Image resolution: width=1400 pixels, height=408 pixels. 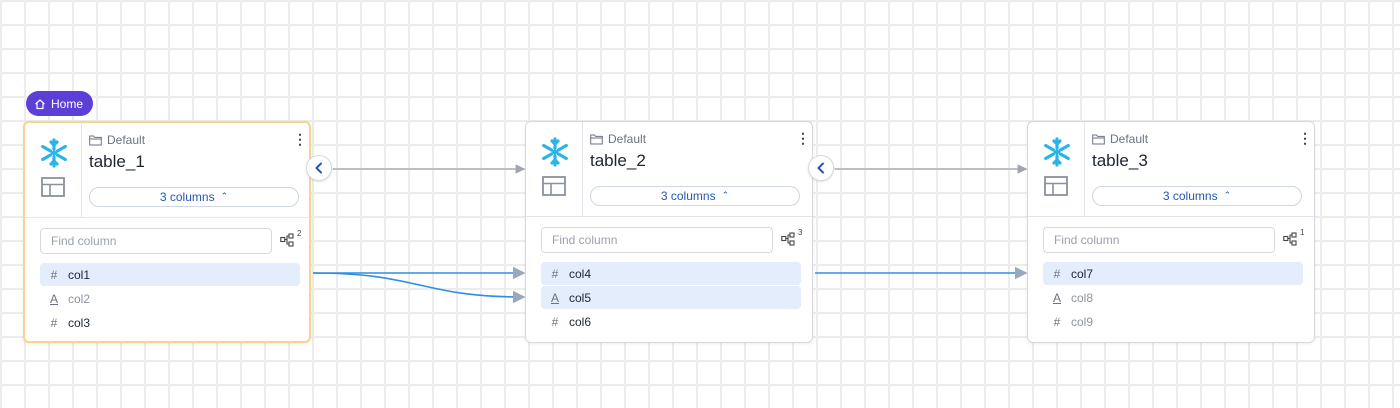 What do you see at coordinates (299, 233) in the screenshot?
I see `lineage-count: 2` at bounding box center [299, 233].